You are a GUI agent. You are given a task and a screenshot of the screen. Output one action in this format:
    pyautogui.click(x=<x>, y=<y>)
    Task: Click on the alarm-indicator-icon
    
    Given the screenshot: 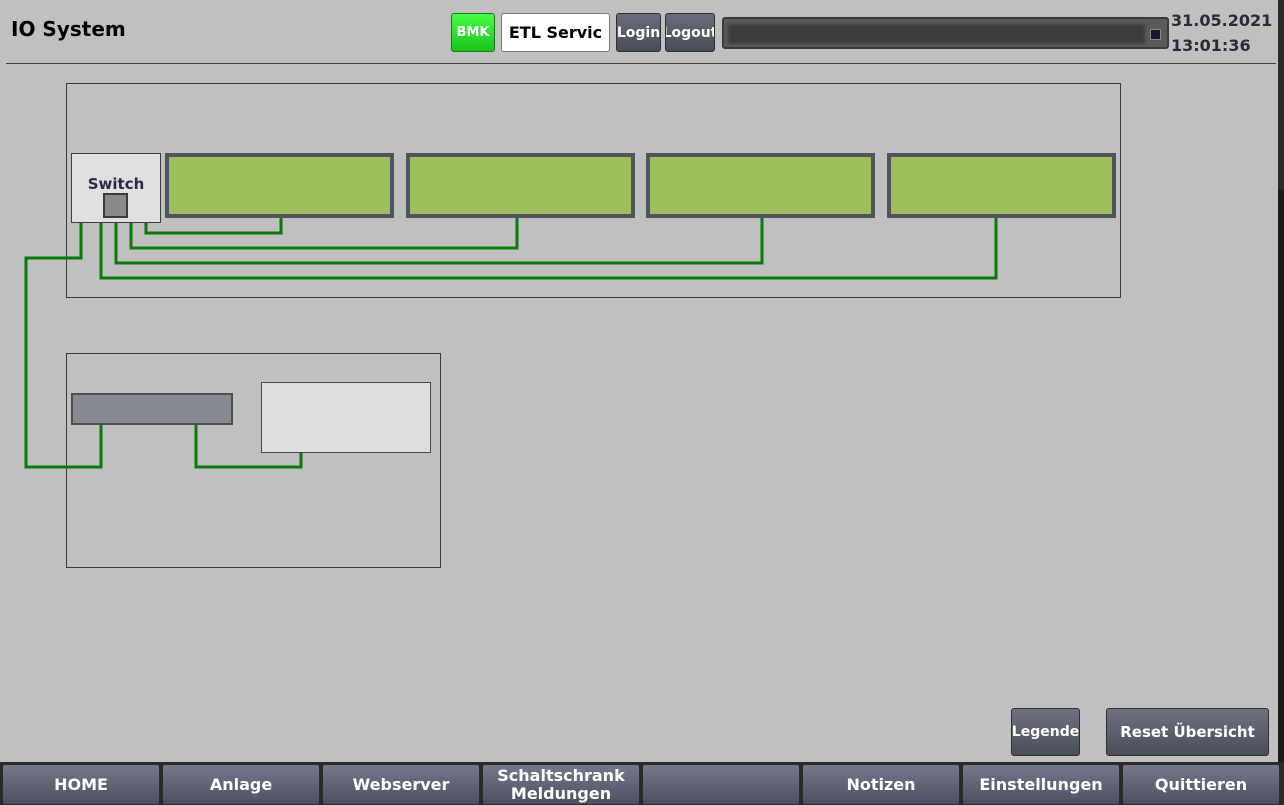 What is the action you would take?
    pyautogui.click(x=1155, y=34)
    